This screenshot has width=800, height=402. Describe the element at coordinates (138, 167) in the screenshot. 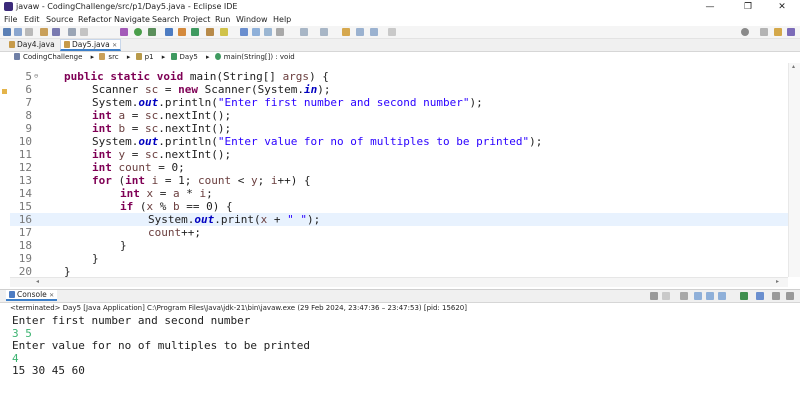

I see `code-text: int count = 0;` at that location.